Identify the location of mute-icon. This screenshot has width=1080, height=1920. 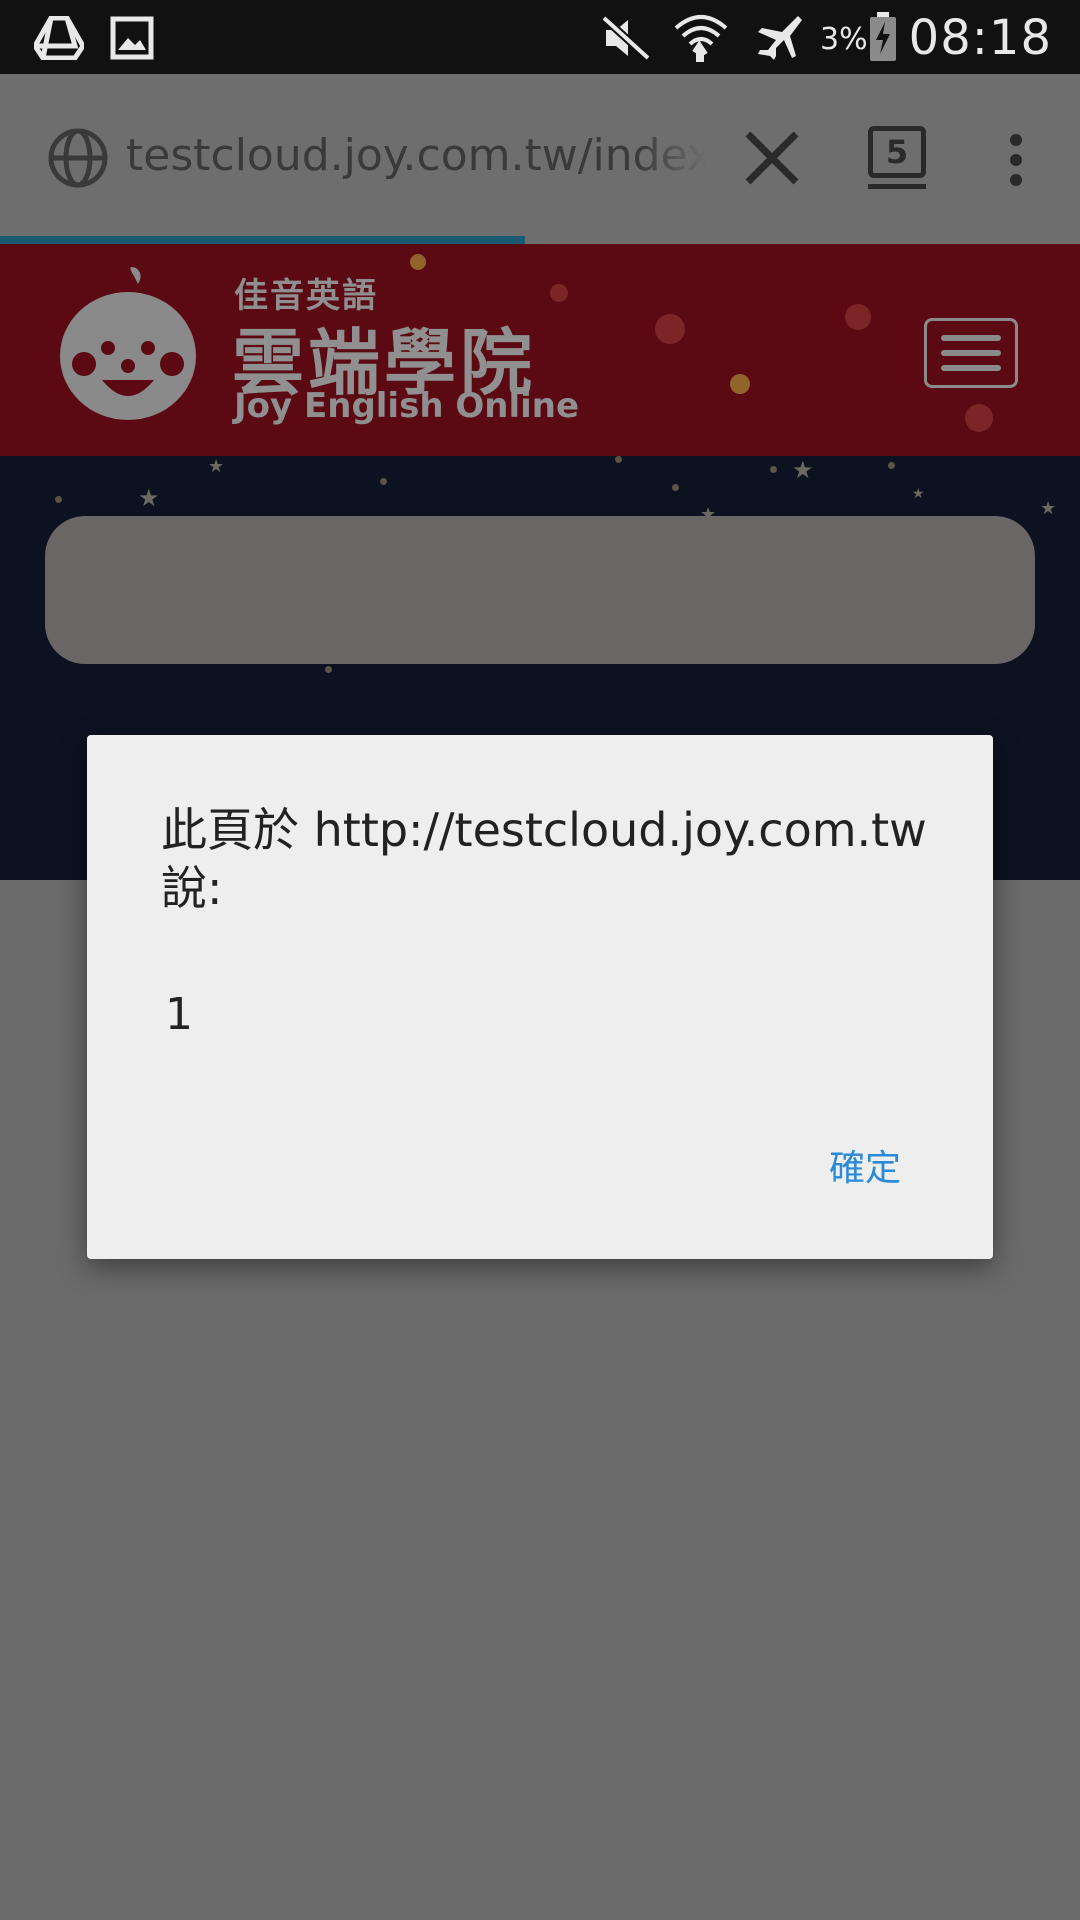
(626, 38).